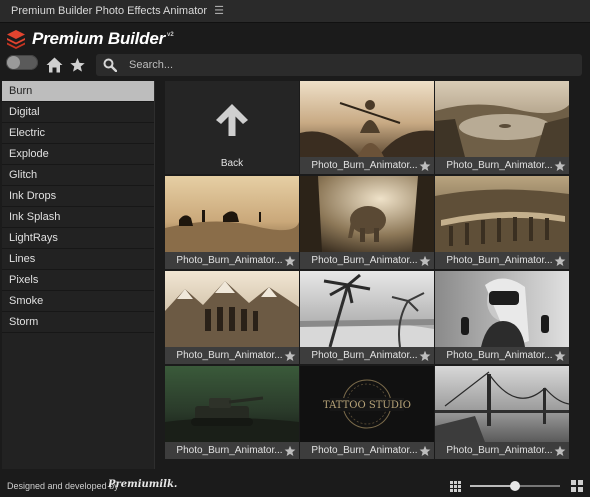 Image resolution: width=590 pixels, height=497 pixels. I want to click on thumbnail-tattoo: TATTOO STUDIO, so click(367, 404).